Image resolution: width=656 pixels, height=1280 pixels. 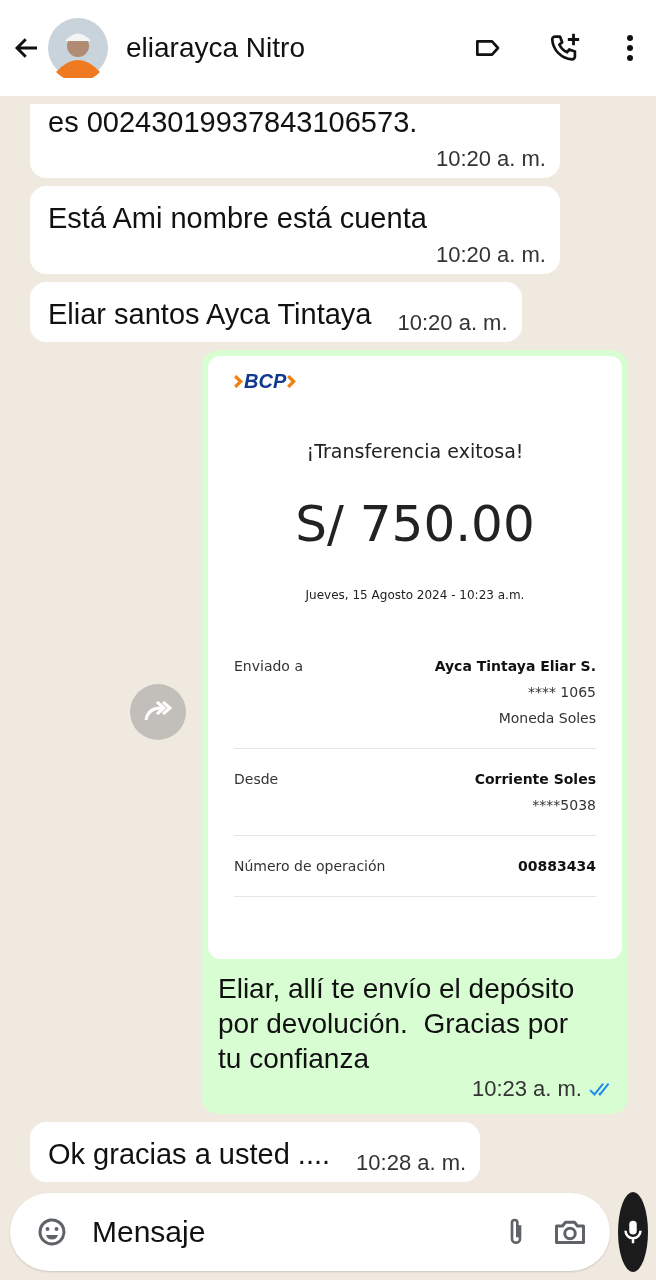 What do you see at coordinates (411, 1163) in the screenshot?
I see `message-time: 10:28 a. m.` at bounding box center [411, 1163].